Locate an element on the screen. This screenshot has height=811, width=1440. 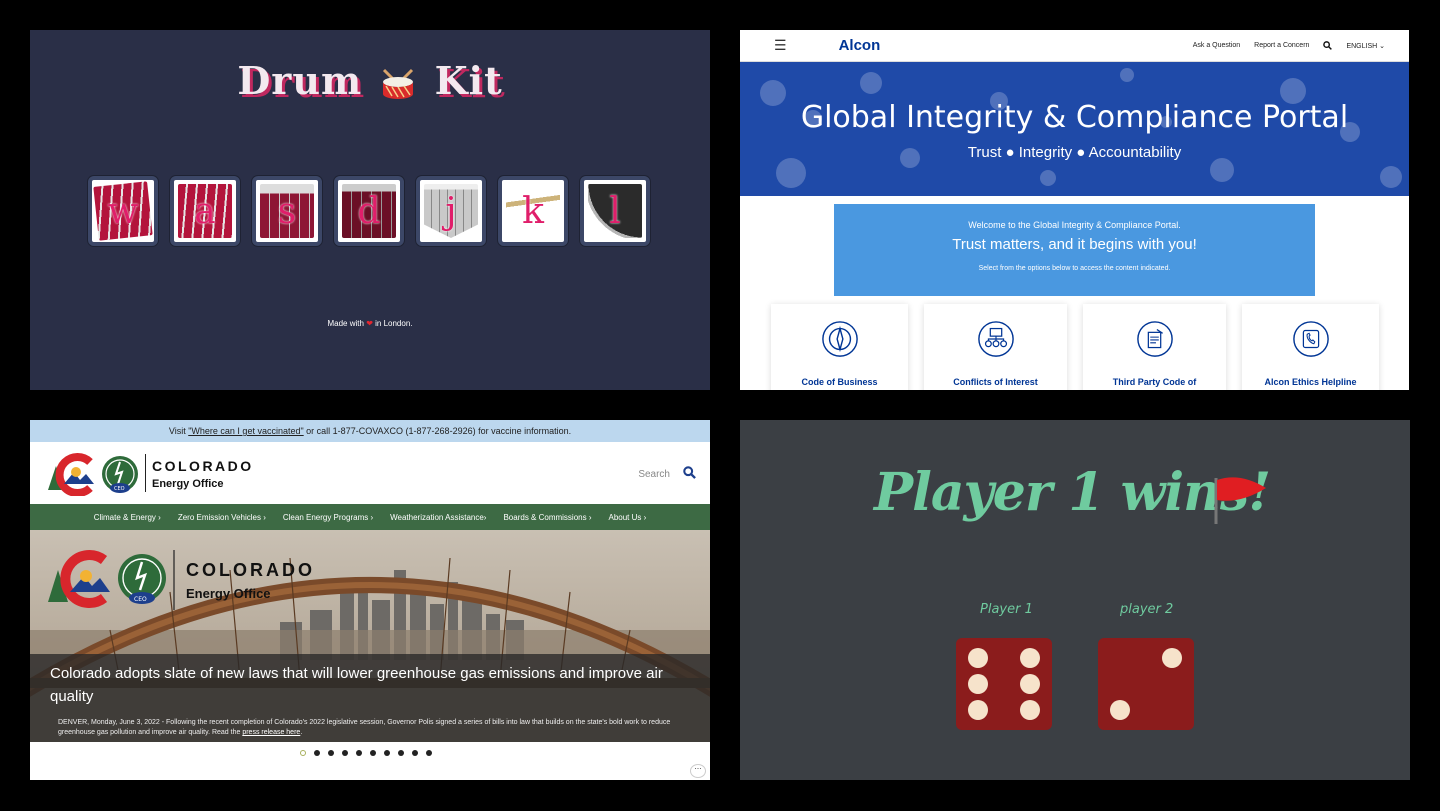
hero-subtitle: Trust ● Integrity ● Accountability is located at coordinates (1074, 152).